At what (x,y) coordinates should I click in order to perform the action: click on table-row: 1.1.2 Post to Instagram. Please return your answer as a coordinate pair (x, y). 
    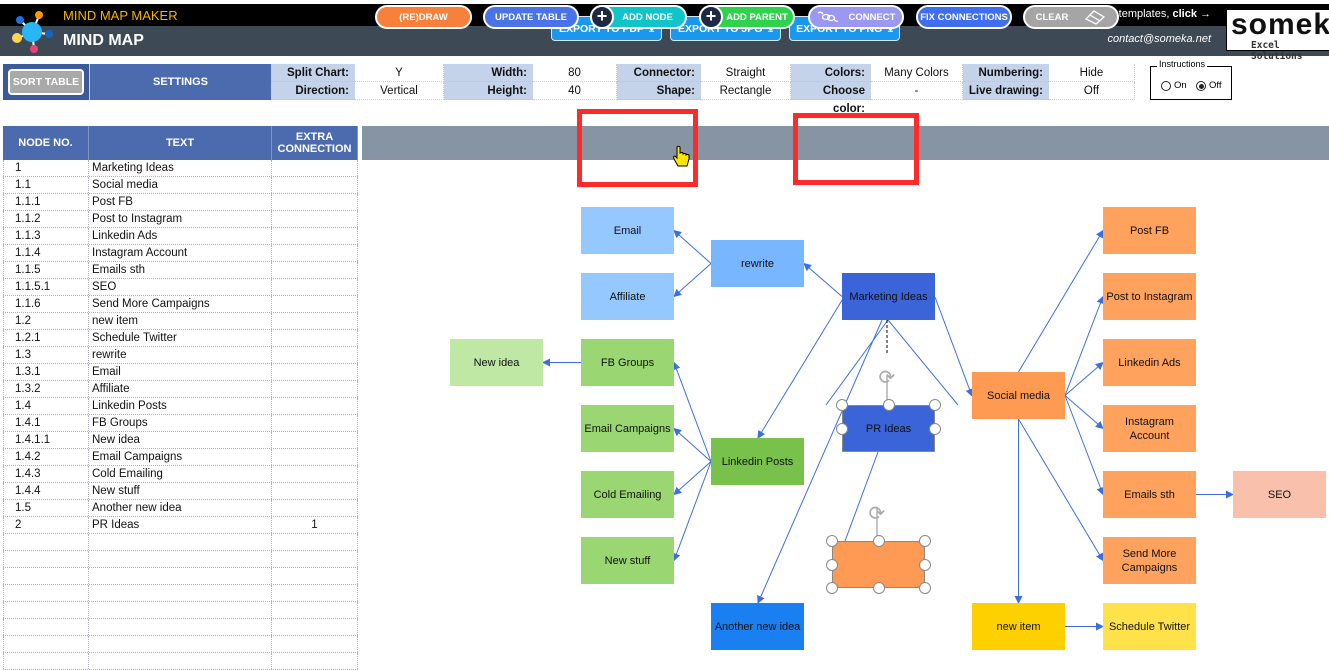
    Looking at the image, I should click on (180, 219).